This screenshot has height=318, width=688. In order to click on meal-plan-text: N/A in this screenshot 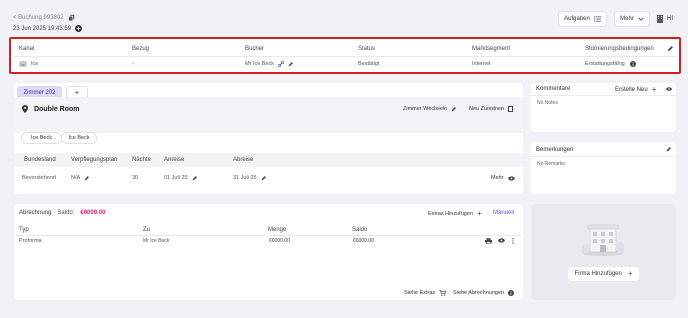, I will do `click(76, 178)`.